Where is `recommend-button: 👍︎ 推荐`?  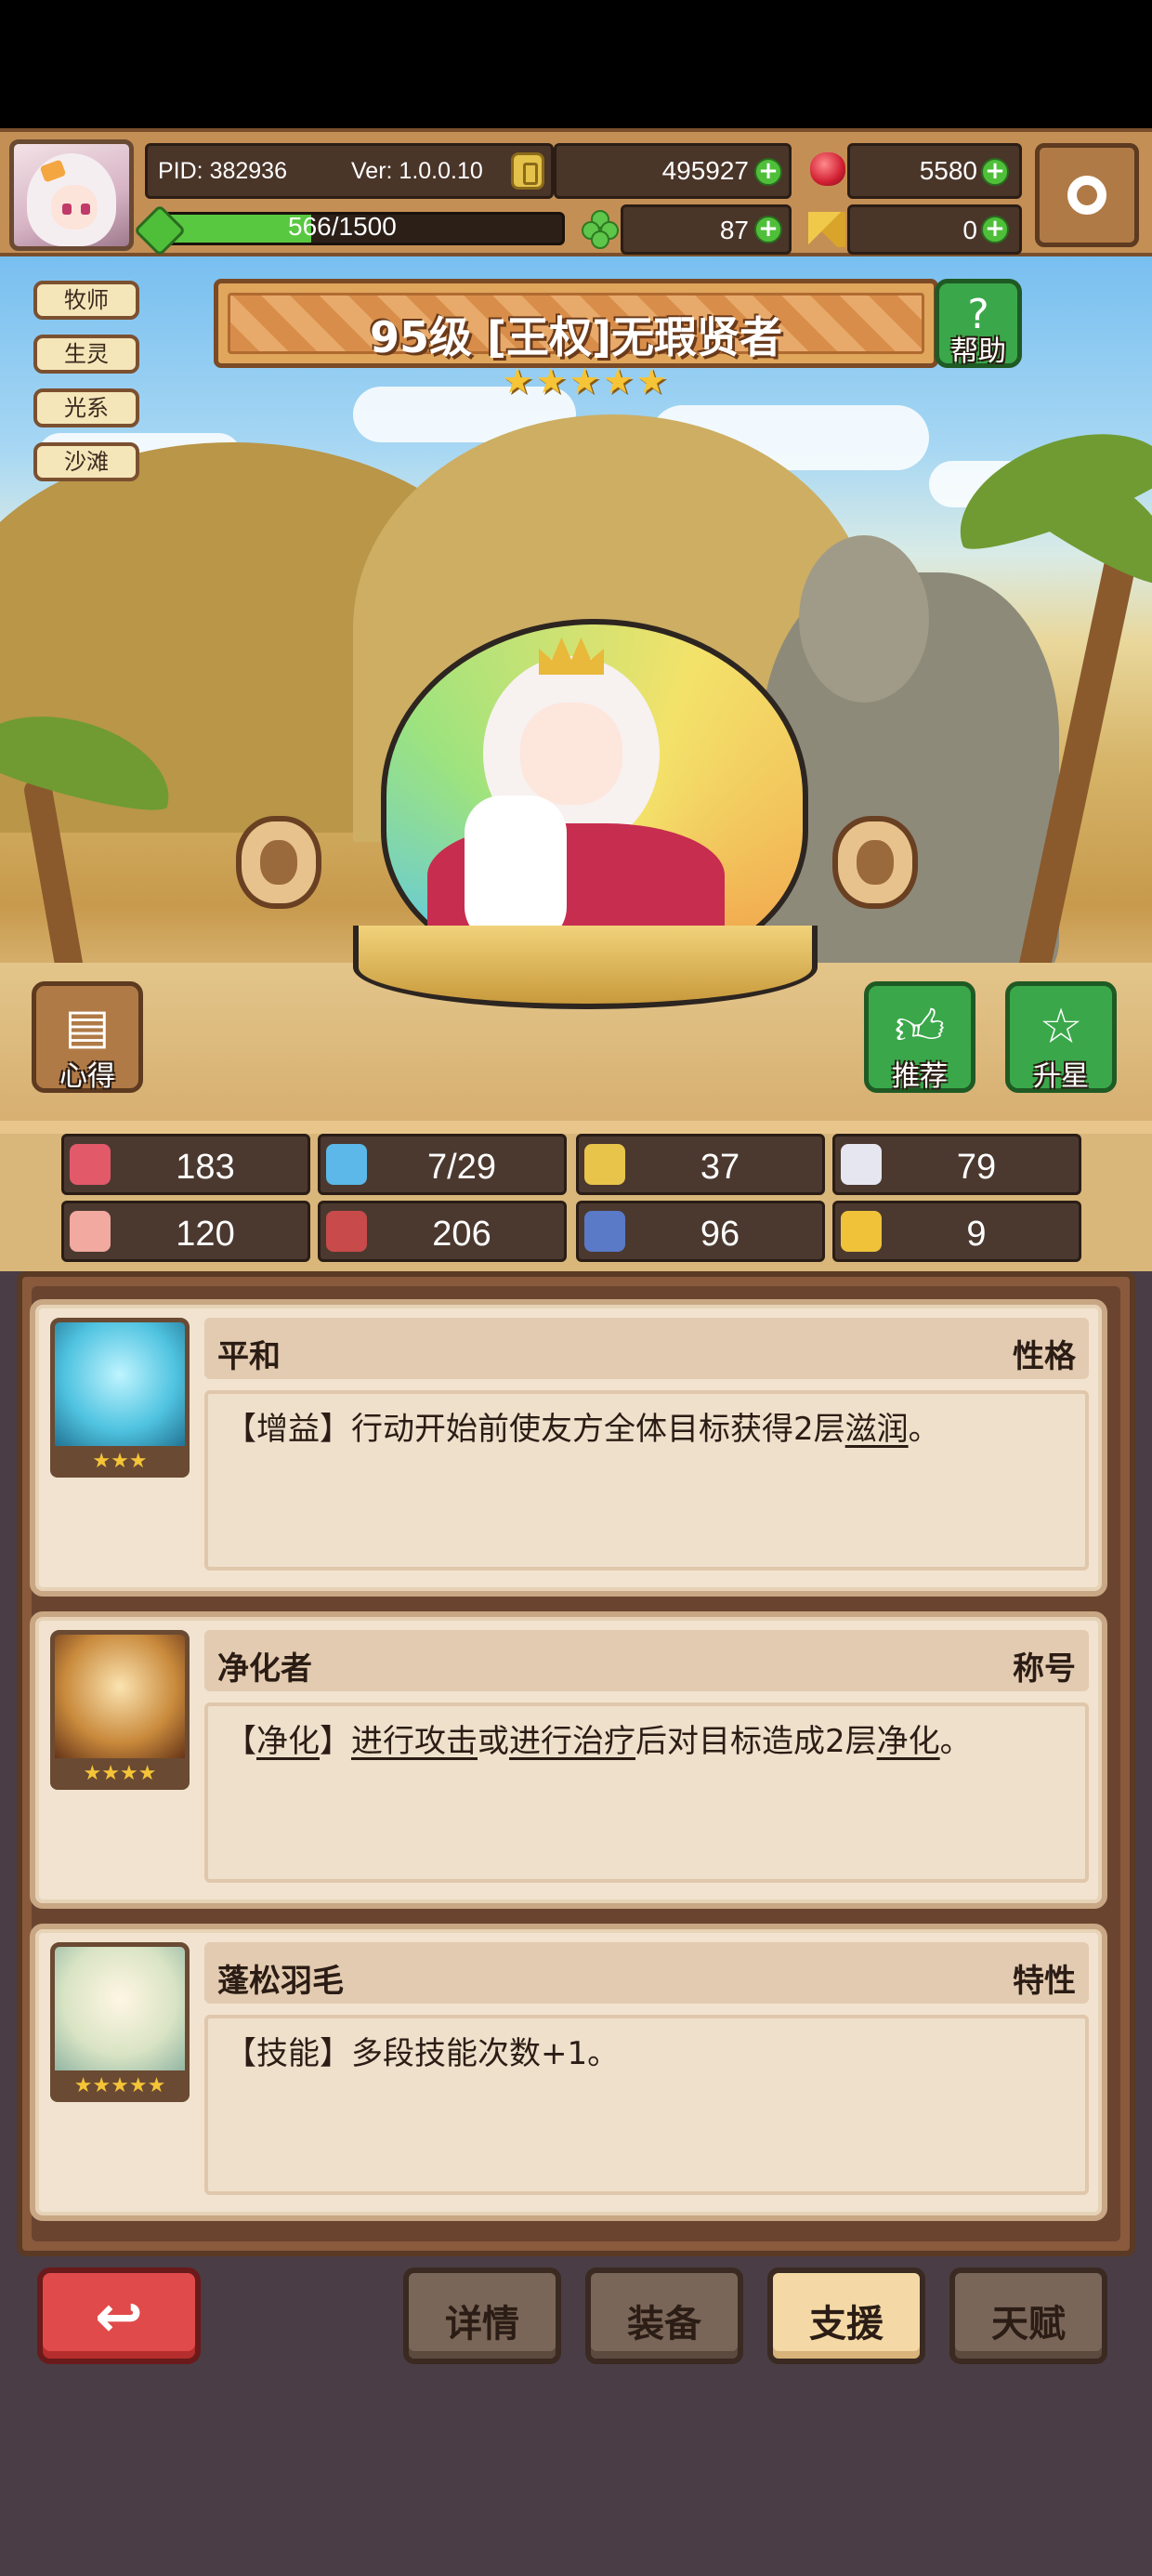 recommend-button: 👍︎ 推荐 is located at coordinates (919, 1037).